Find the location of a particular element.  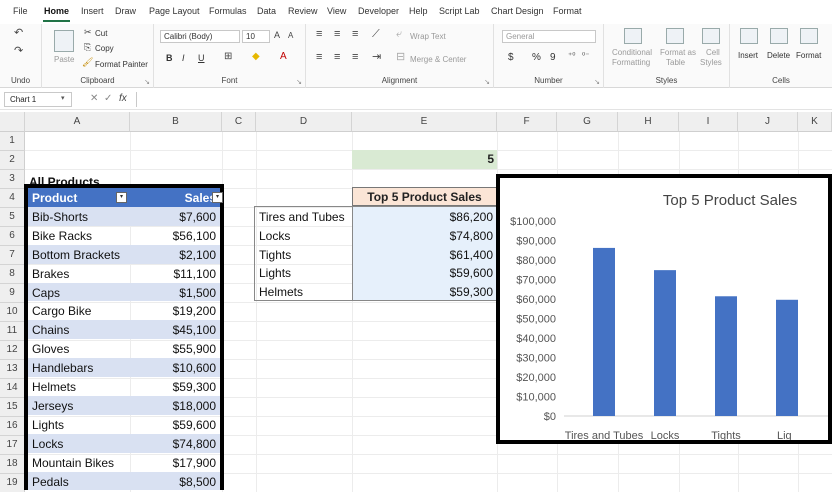

row-header-16: 16 is located at coordinates (12, 426).